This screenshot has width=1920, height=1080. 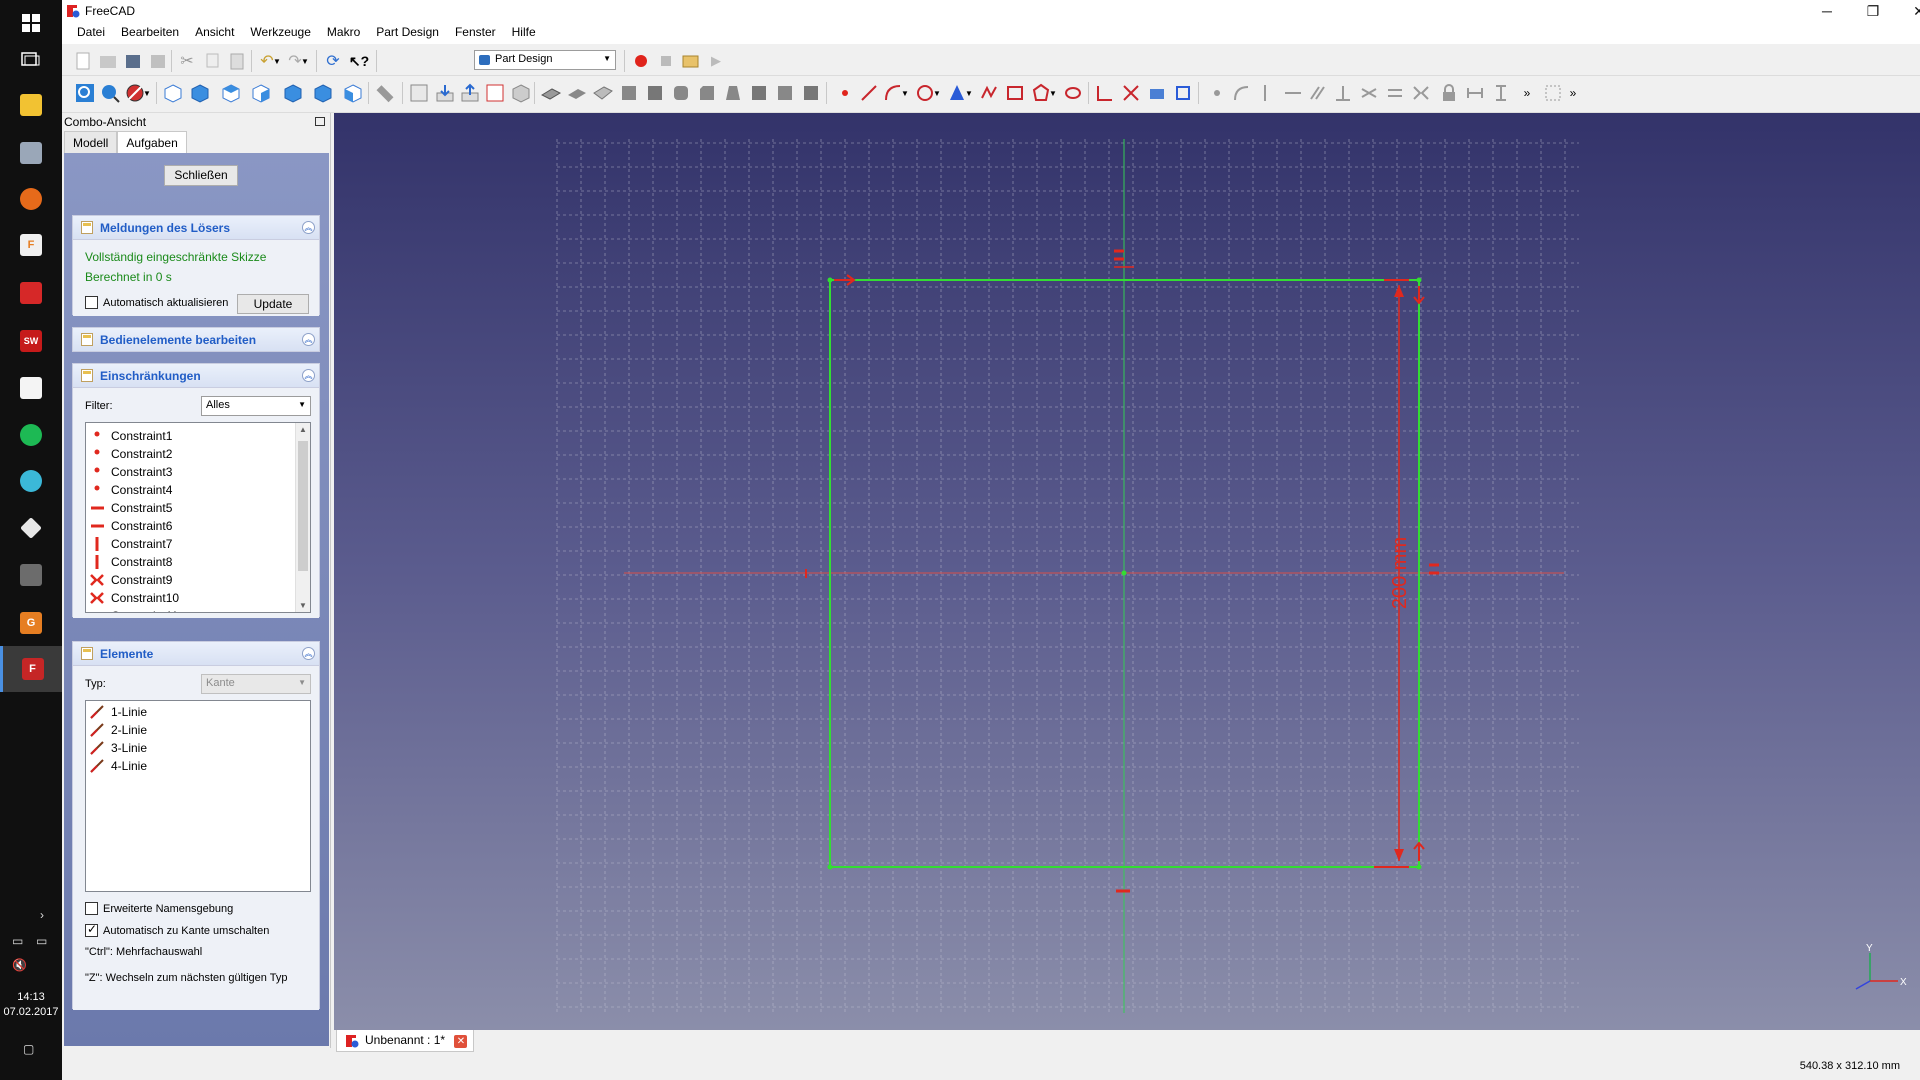 I want to click on menu-part-design: Part Design, so click(x=407, y=33).